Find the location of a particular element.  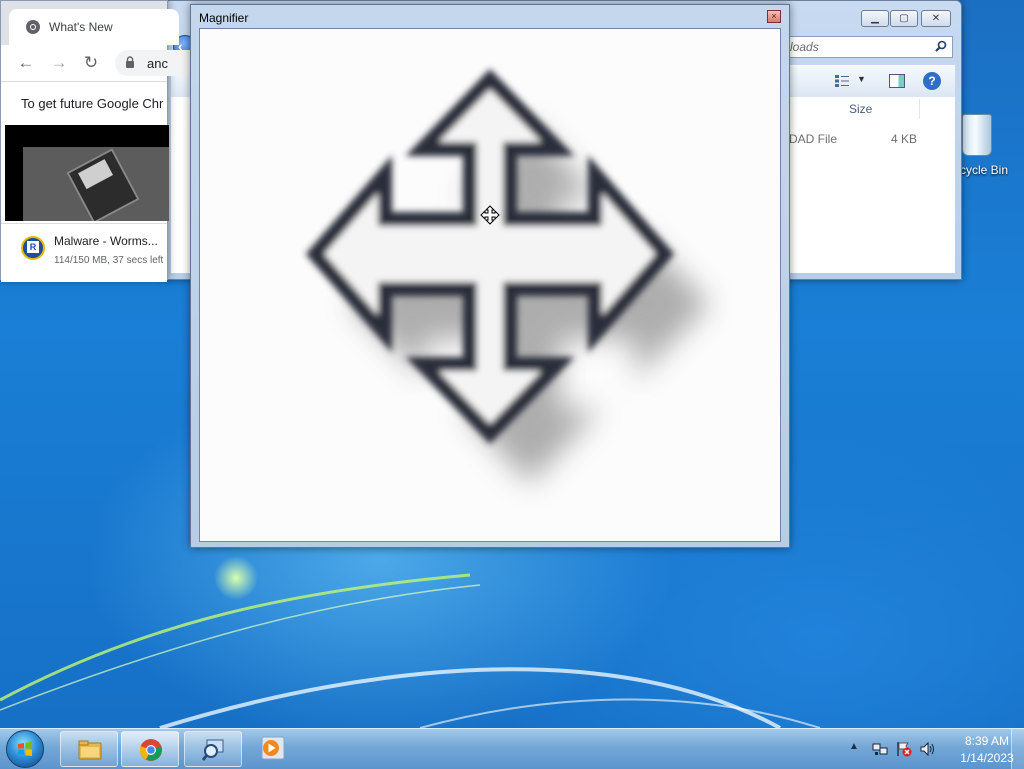

taskbar-explorer-button is located at coordinates (89, 749).